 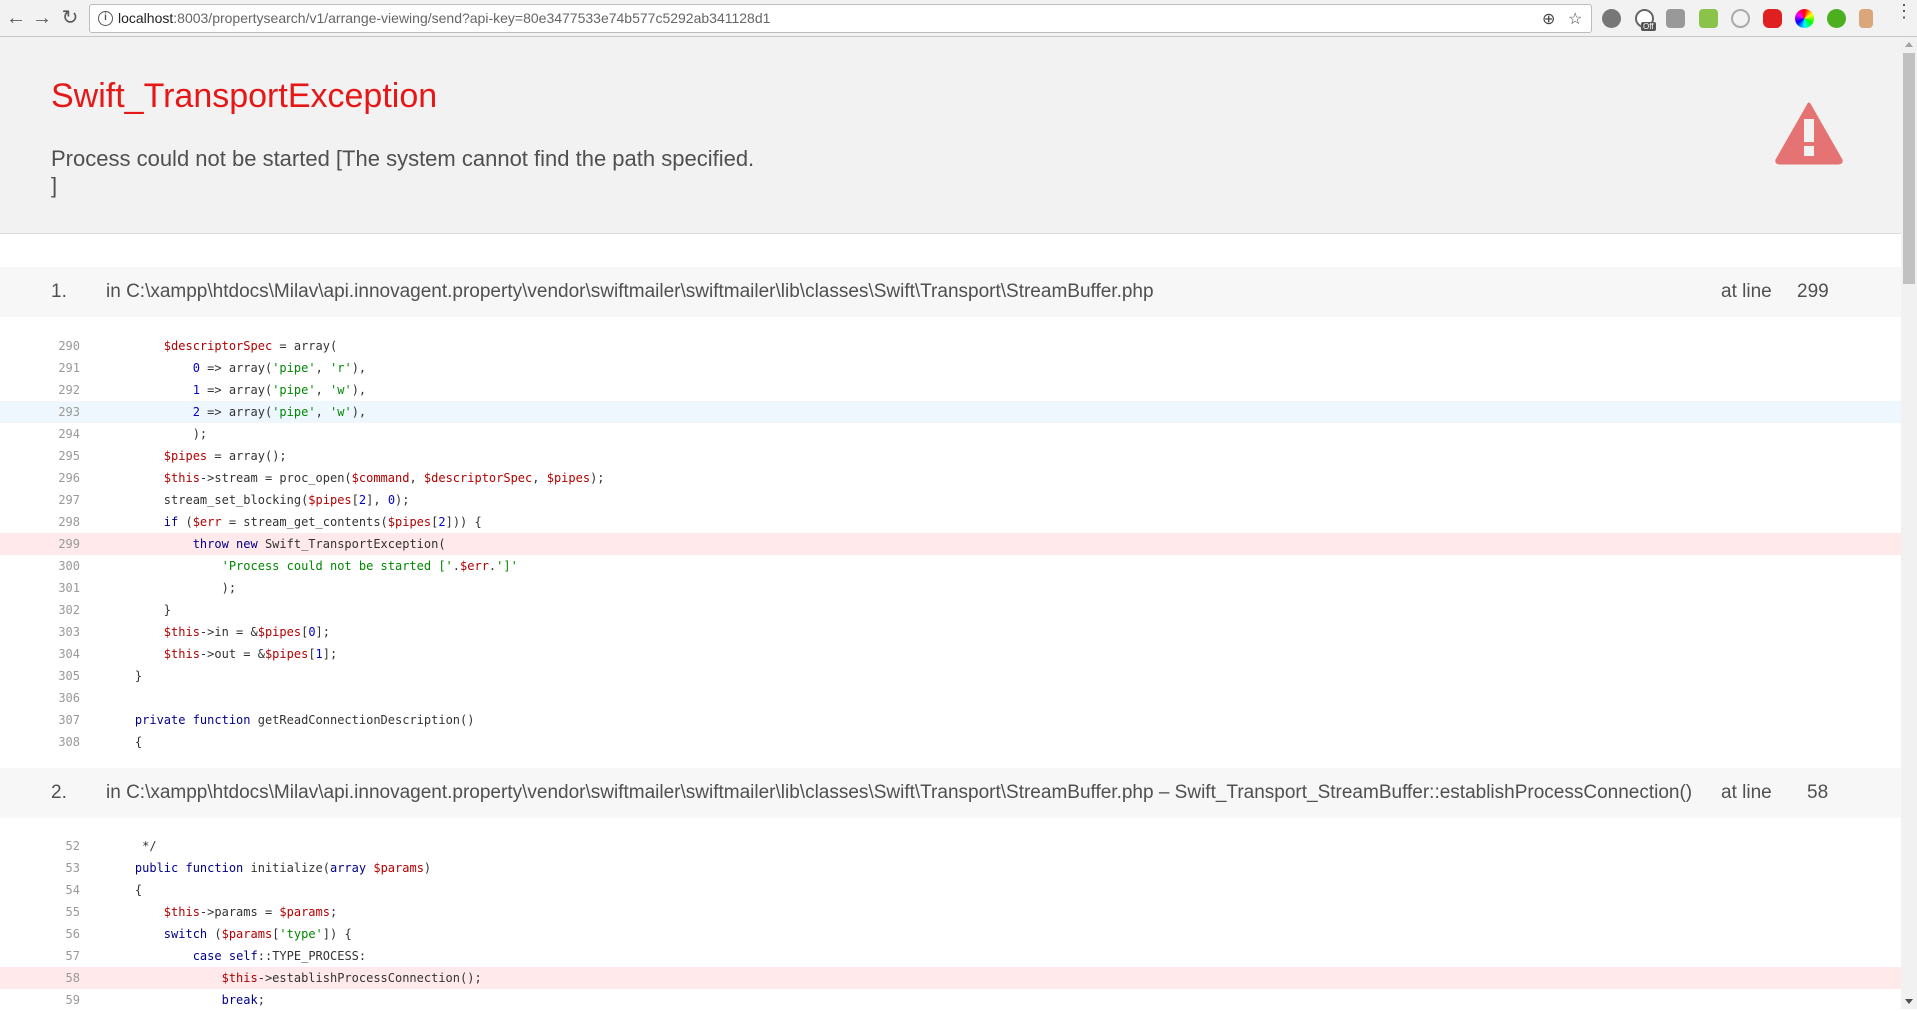 I want to click on code-token: 'w', so click(x=341, y=412).